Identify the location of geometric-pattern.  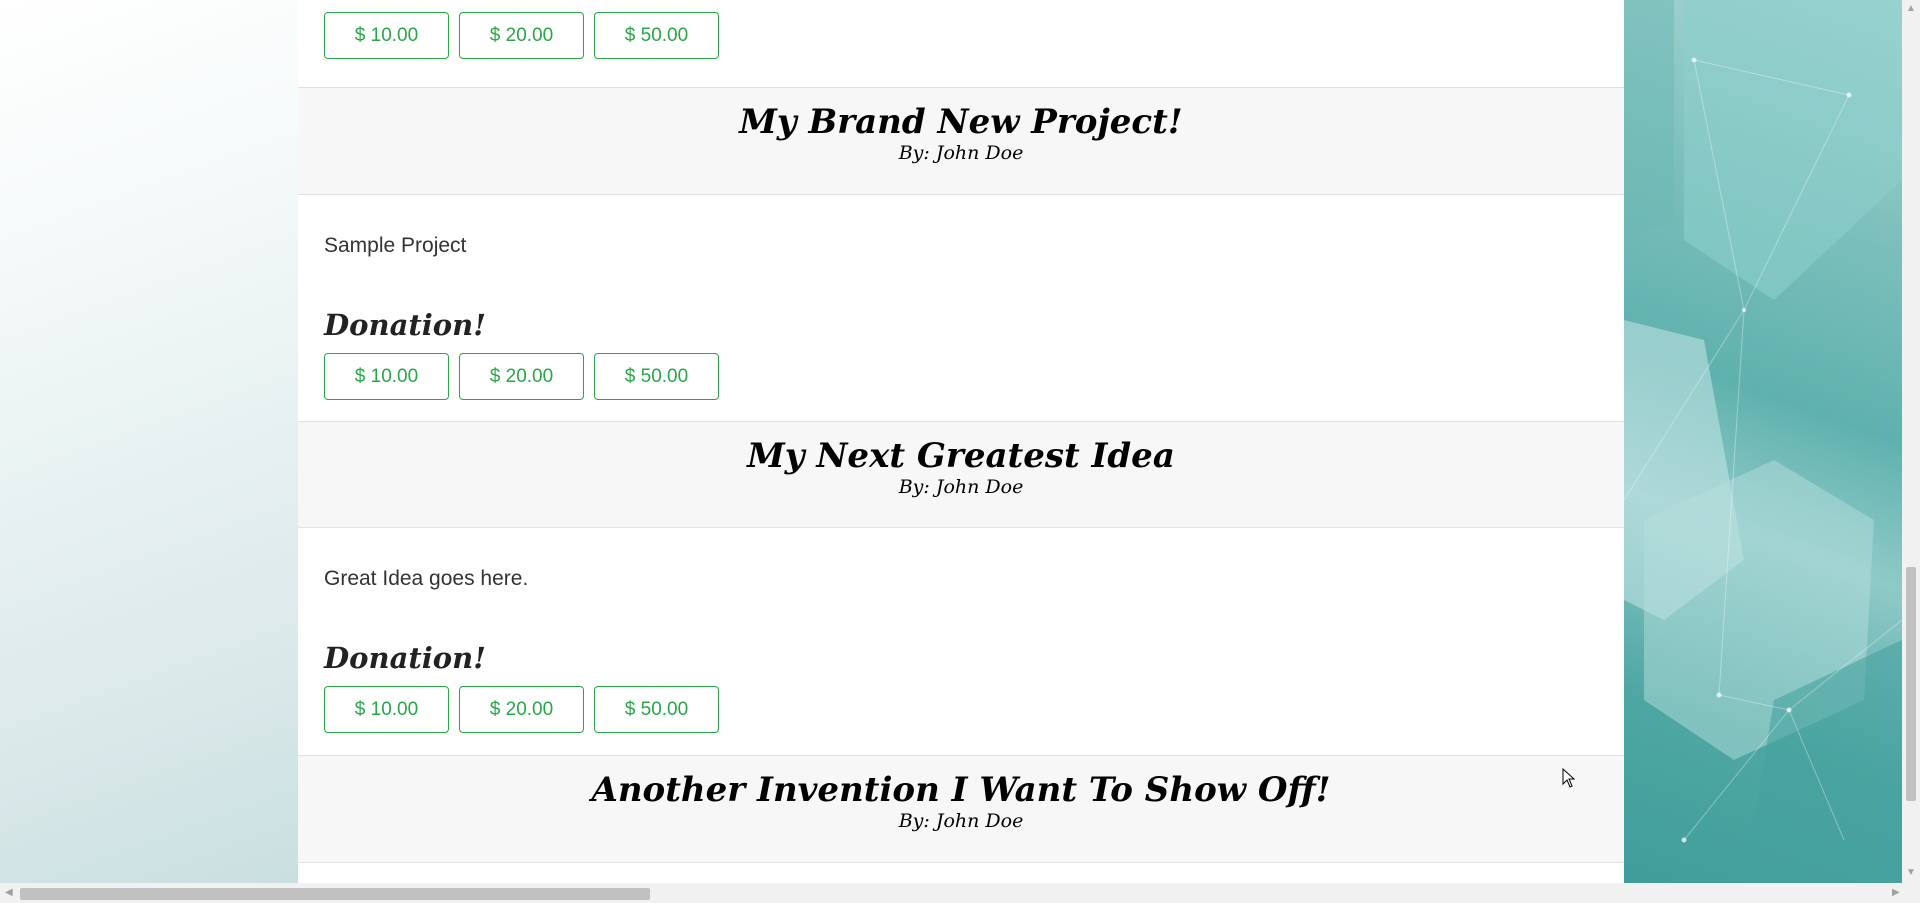
(1763, 441).